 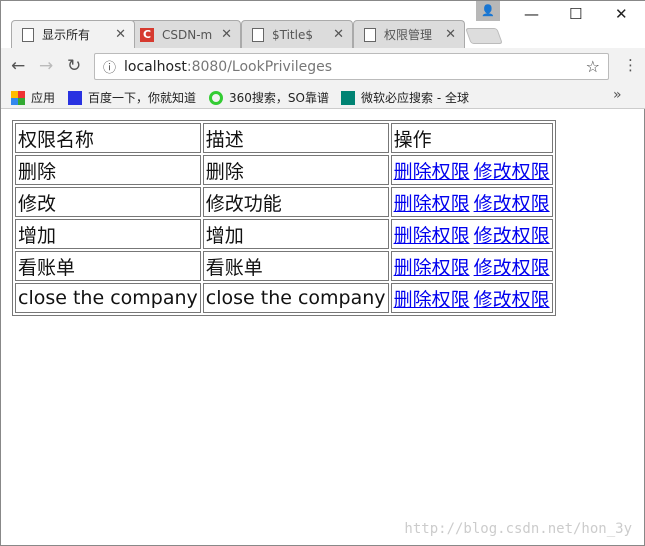 I want to click on privilege-desc: close the company, so click(x=295, y=298).